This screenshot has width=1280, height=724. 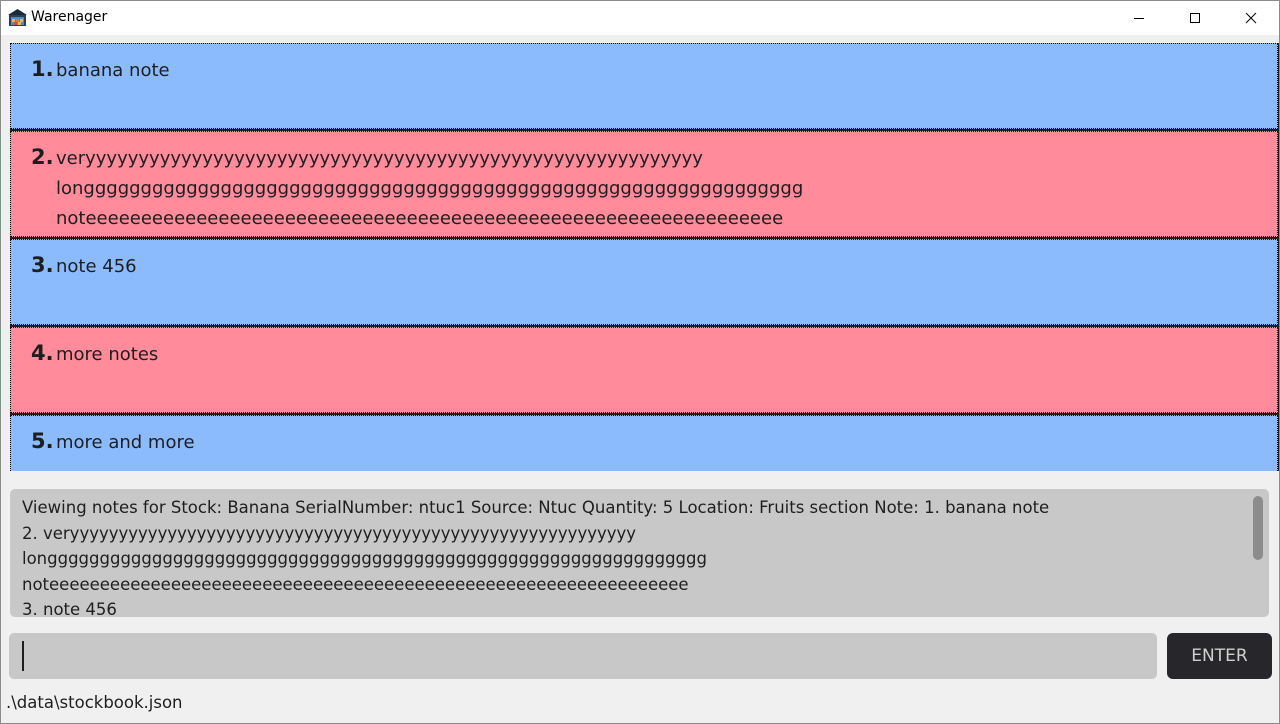 I want to click on note-text: note 456, so click(x=96, y=266).